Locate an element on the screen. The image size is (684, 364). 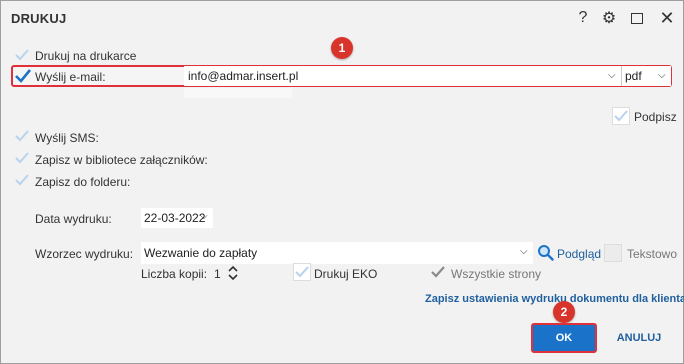
text-mode-checkbox is located at coordinates (613, 253).